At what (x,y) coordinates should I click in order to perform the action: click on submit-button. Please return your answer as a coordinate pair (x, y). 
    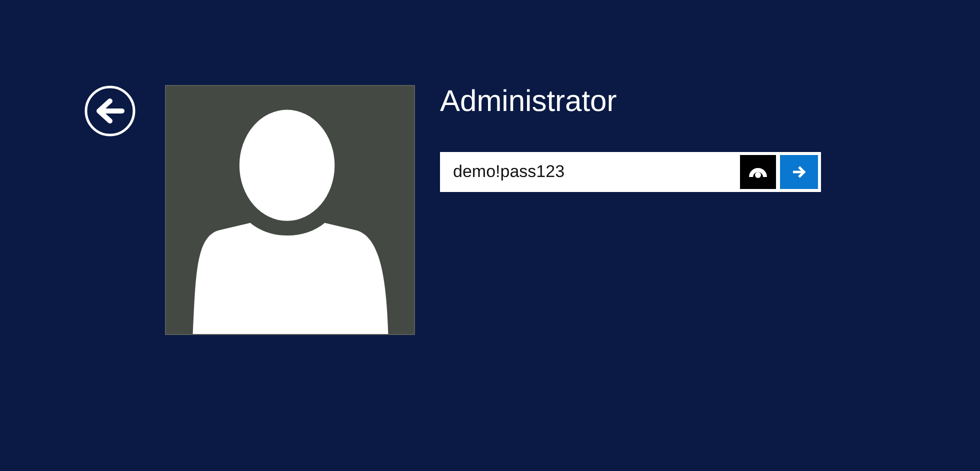
    Looking at the image, I should click on (800, 172).